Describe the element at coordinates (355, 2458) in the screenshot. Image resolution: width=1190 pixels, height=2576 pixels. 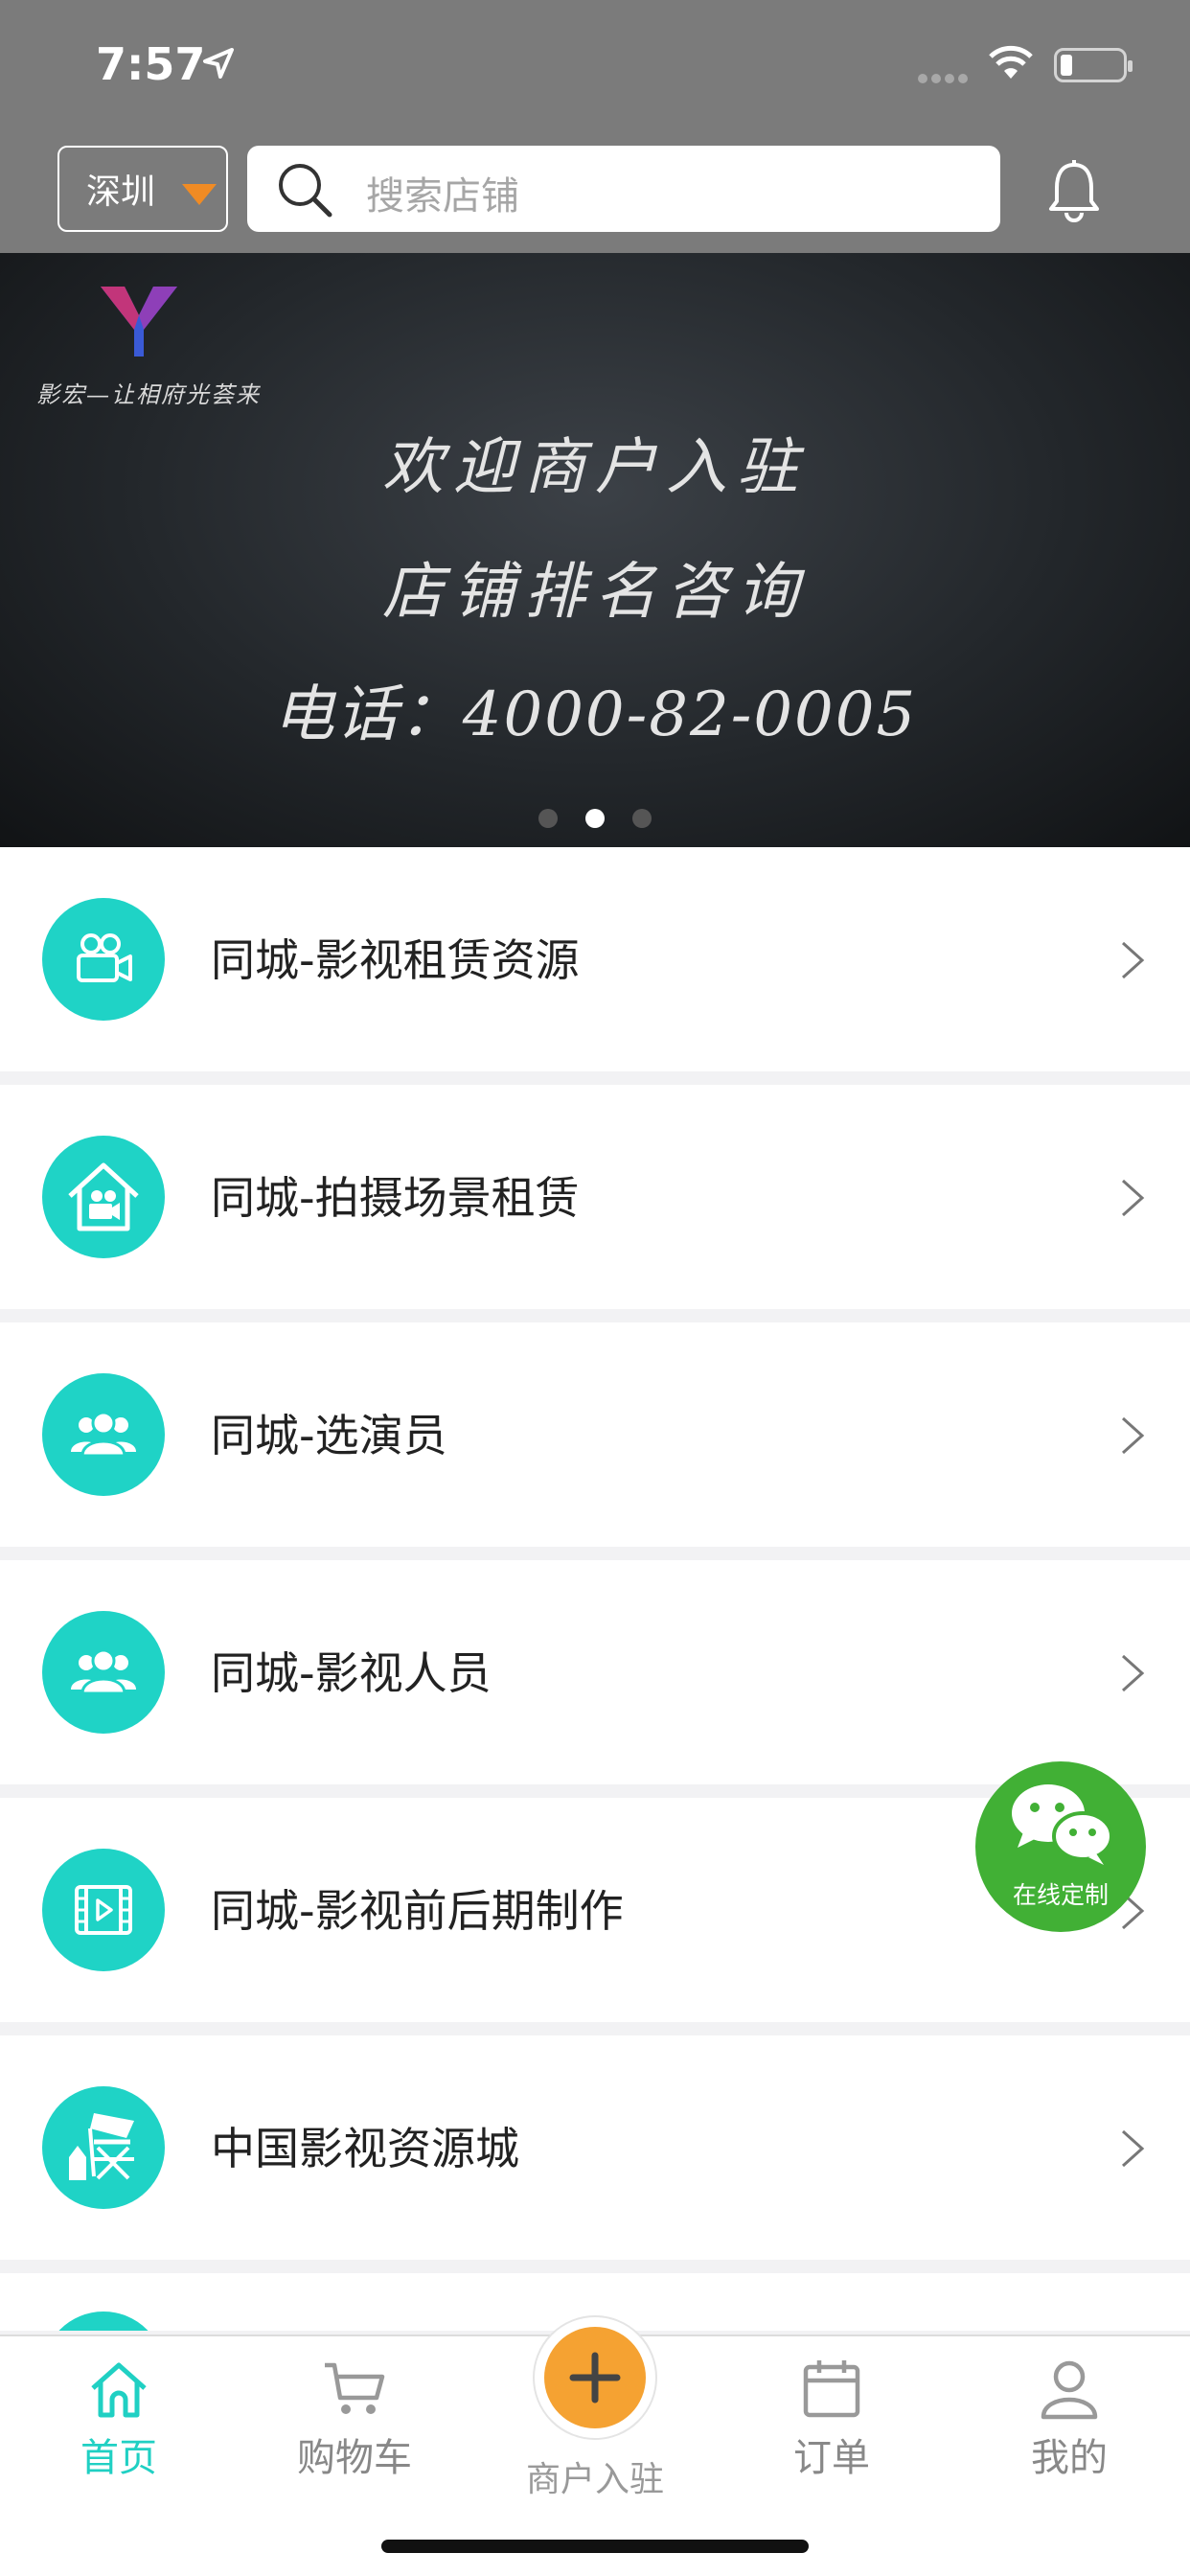
I see `tab-label: 购物车` at that location.